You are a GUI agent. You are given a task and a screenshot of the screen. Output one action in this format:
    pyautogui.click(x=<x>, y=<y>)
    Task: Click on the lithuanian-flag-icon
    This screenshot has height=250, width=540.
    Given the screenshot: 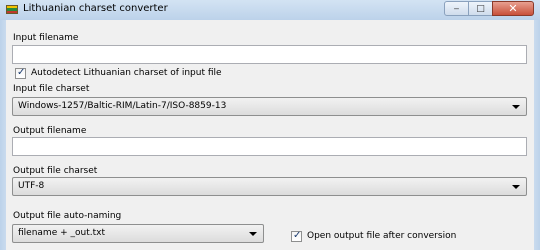 What is the action you would take?
    pyautogui.click(x=12, y=9)
    